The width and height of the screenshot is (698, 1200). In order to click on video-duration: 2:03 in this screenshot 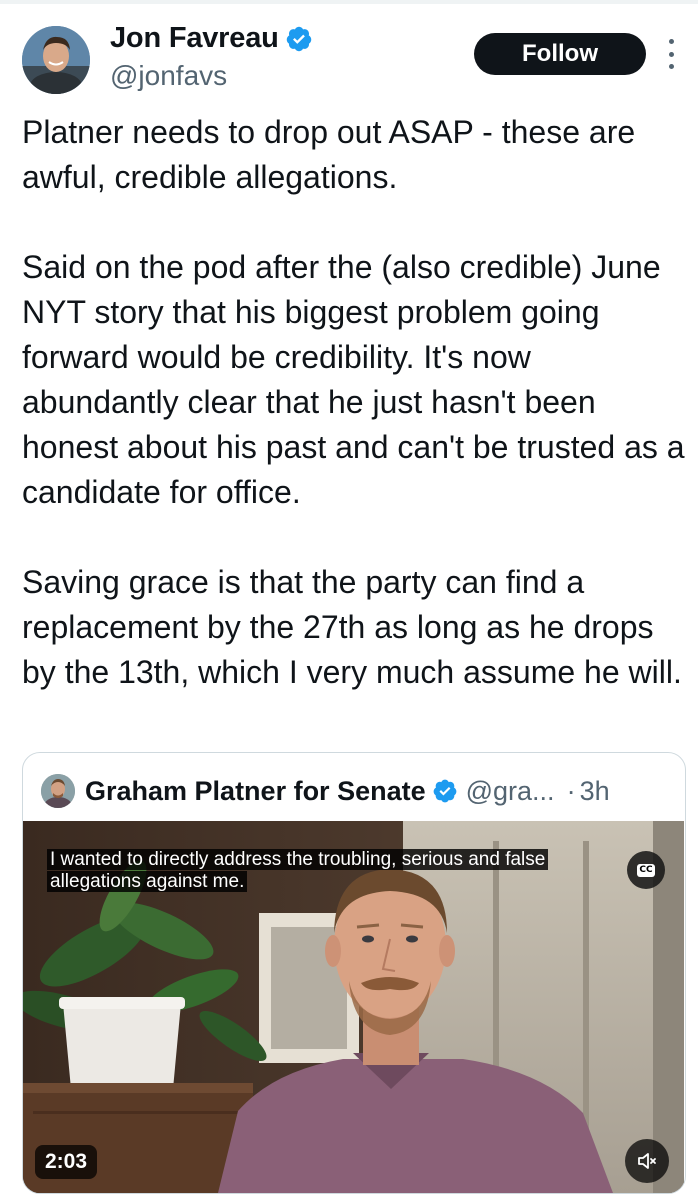, I will do `click(66, 1162)`.